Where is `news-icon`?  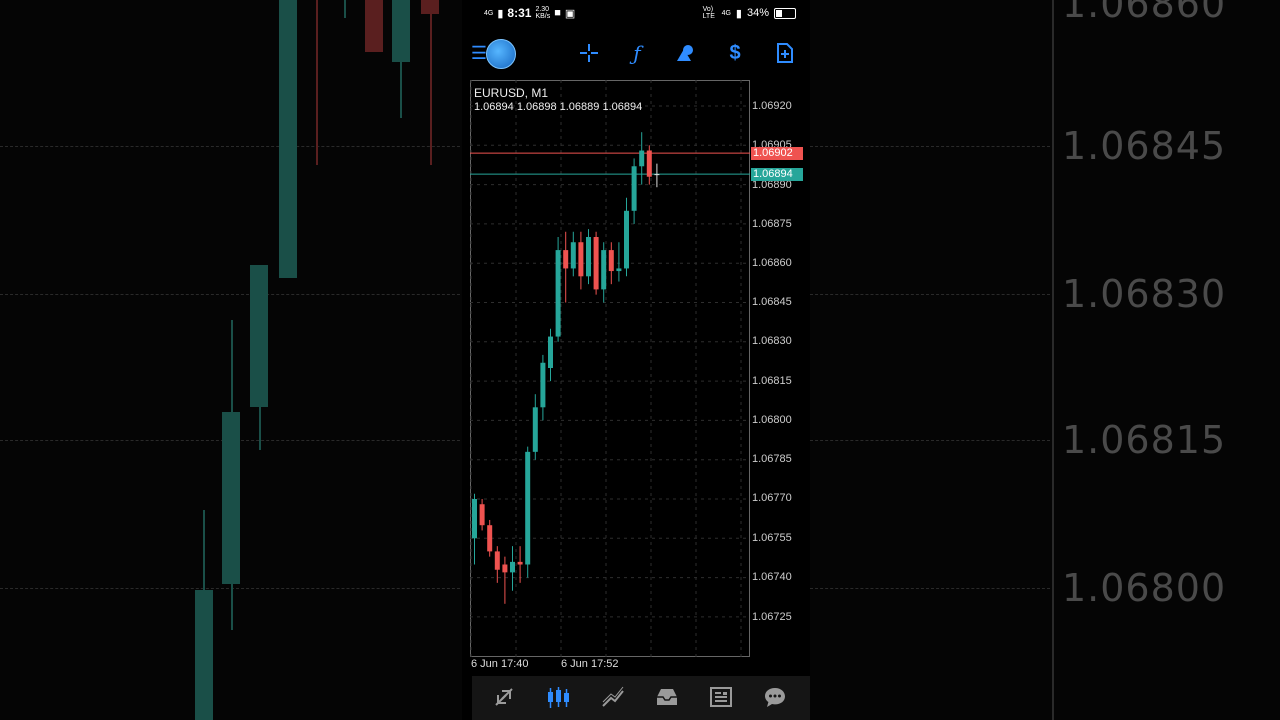 news-icon is located at coordinates (721, 697).